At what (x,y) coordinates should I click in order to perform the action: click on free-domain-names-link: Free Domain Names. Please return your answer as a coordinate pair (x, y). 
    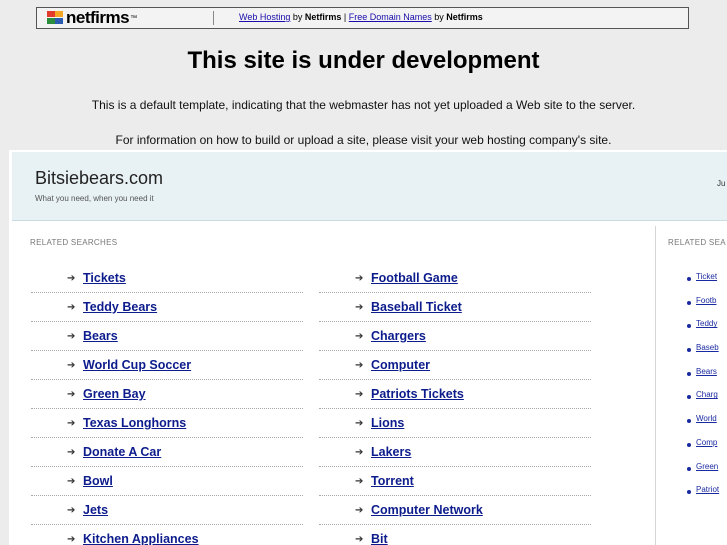
    Looking at the image, I should click on (390, 17).